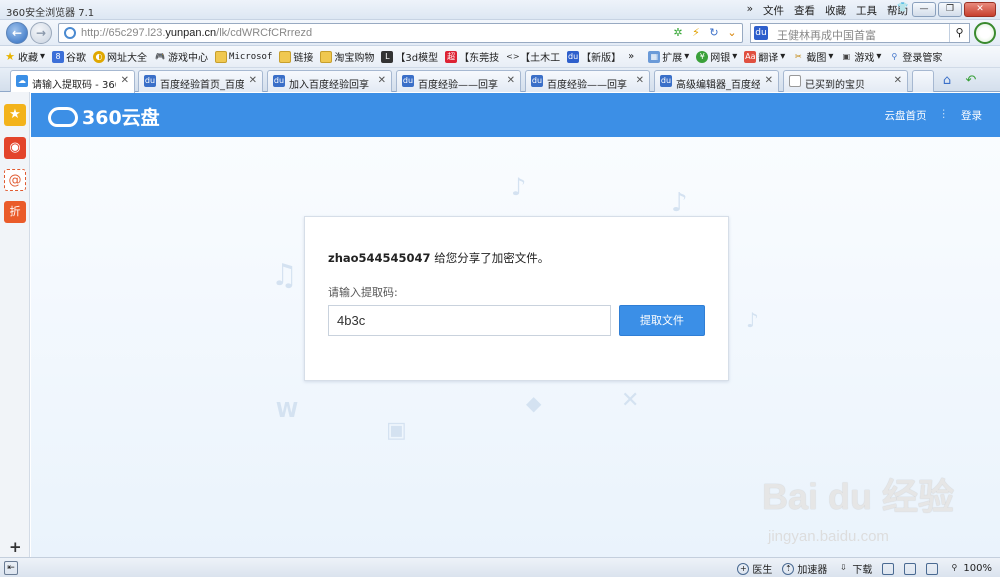  What do you see at coordinates (980, 9) in the screenshot?
I see `close-button: ✕` at bounding box center [980, 9].